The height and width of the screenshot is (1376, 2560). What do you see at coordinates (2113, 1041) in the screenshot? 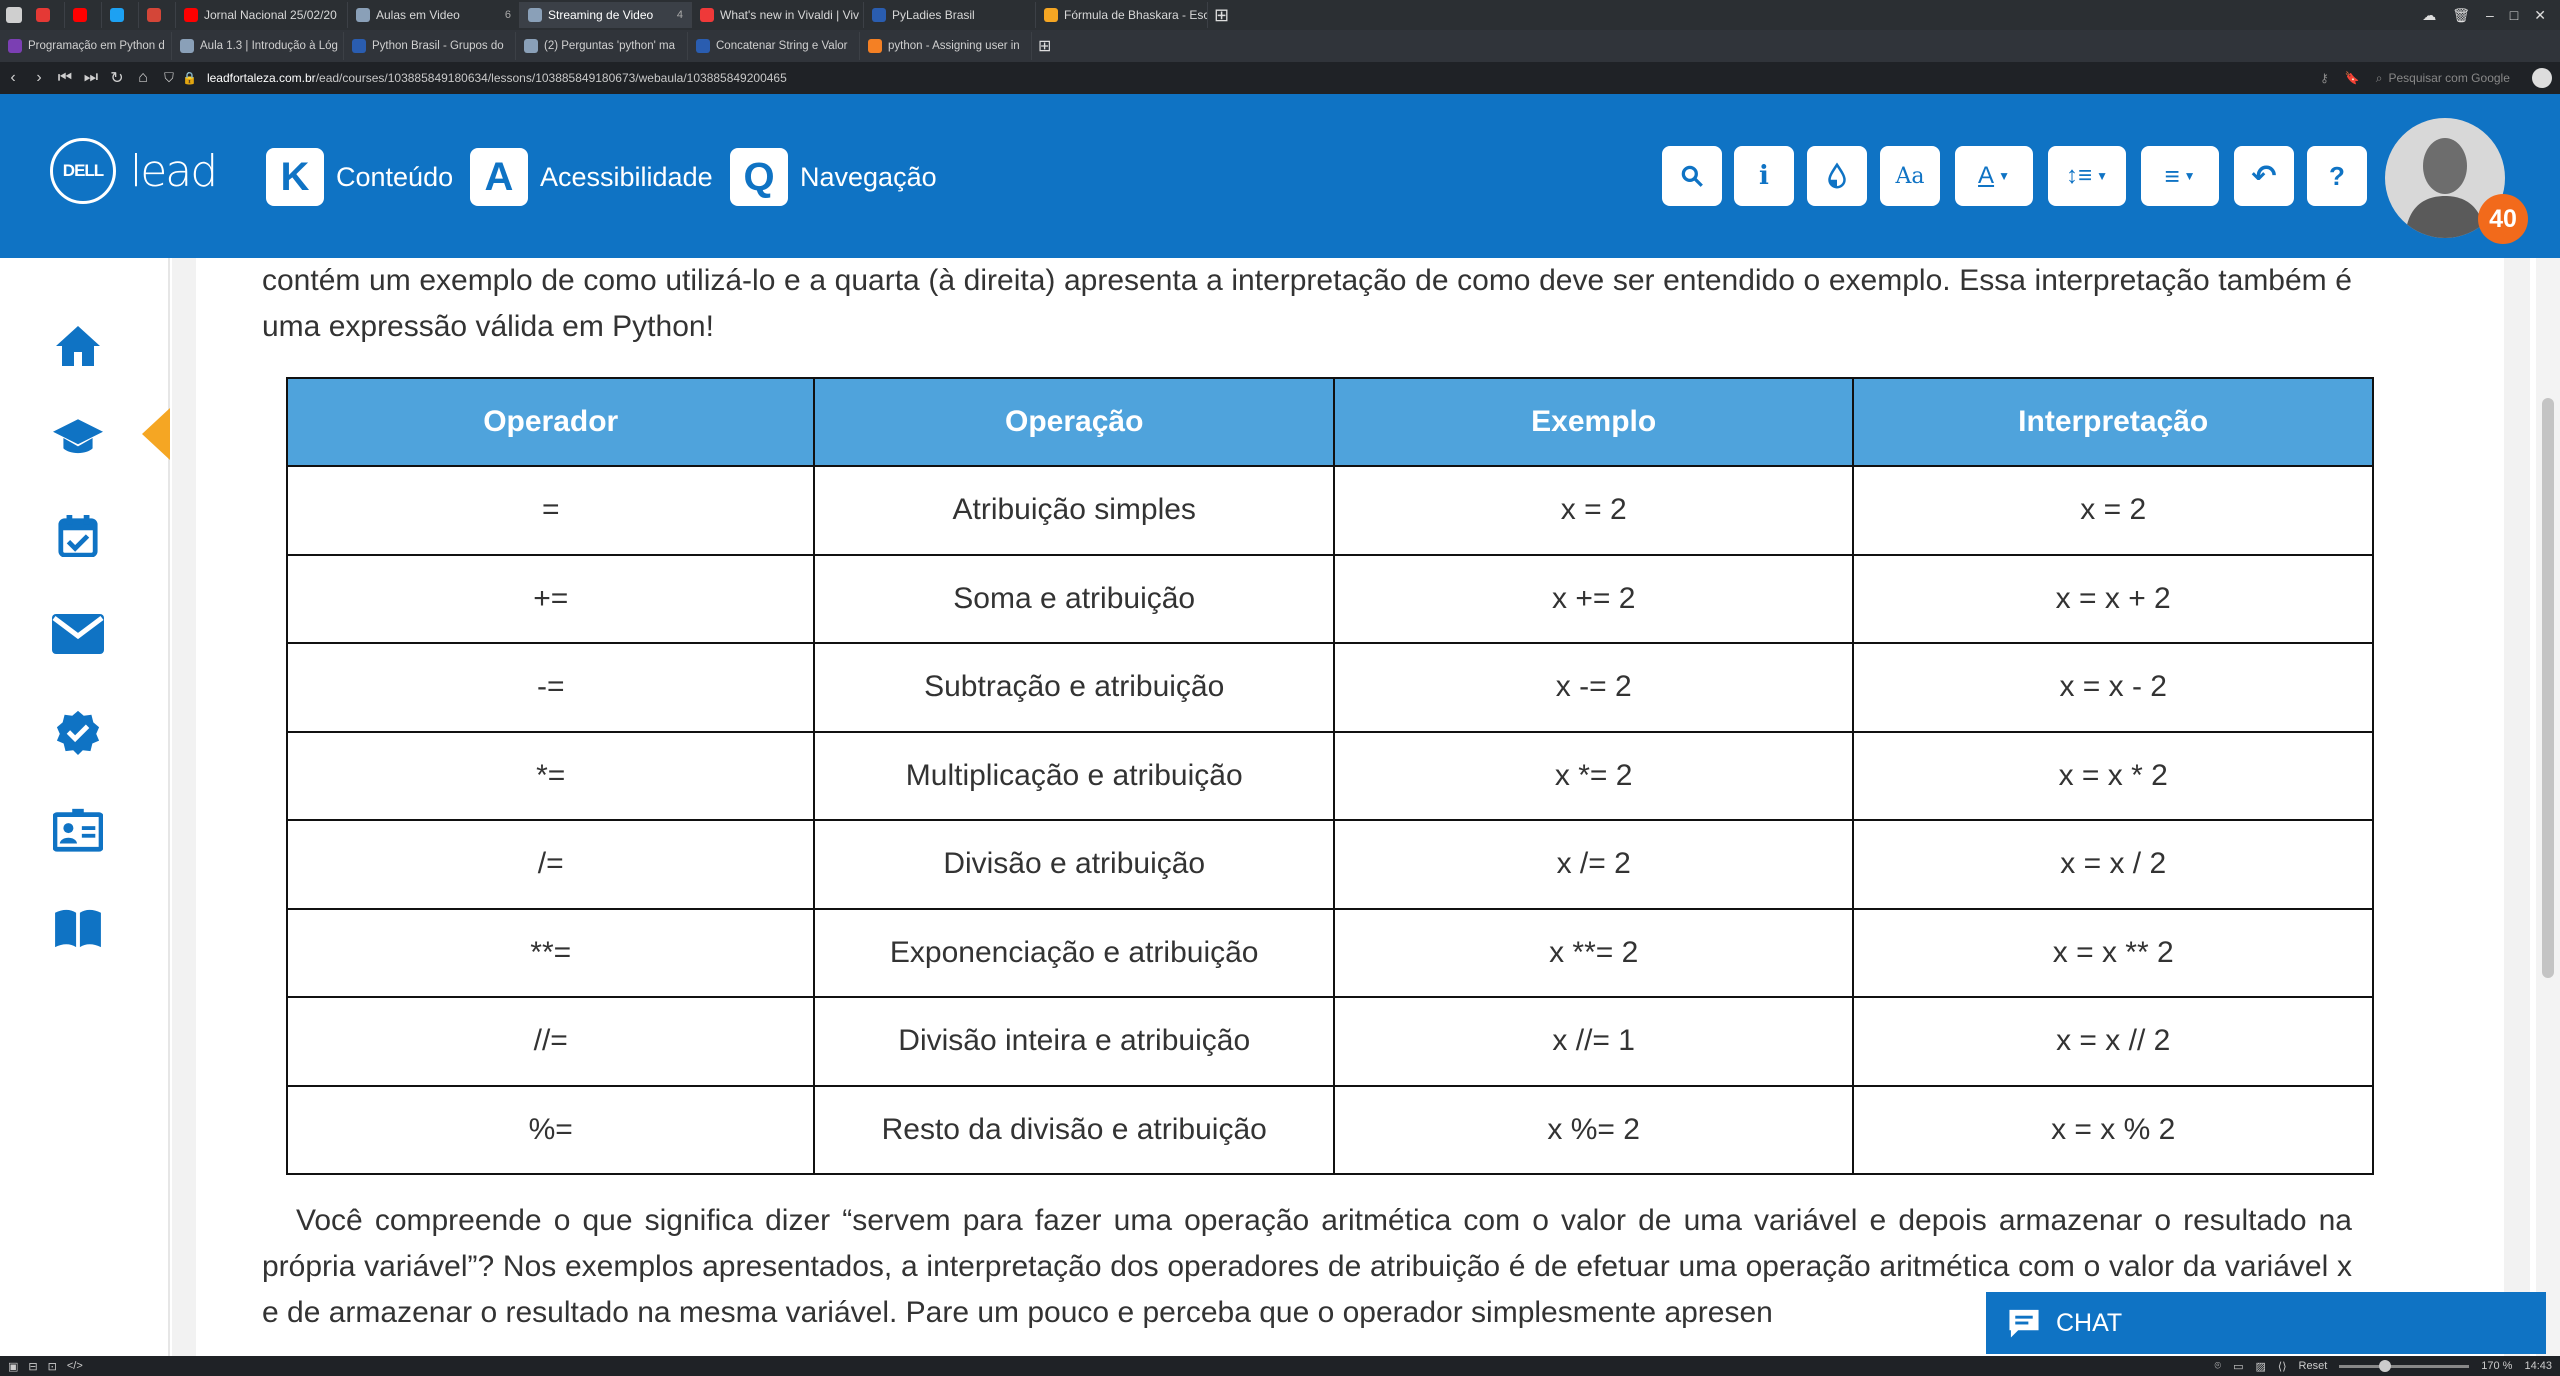
I see `cell-interpretacao: x = x // 2` at bounding box center [2113, 1041].